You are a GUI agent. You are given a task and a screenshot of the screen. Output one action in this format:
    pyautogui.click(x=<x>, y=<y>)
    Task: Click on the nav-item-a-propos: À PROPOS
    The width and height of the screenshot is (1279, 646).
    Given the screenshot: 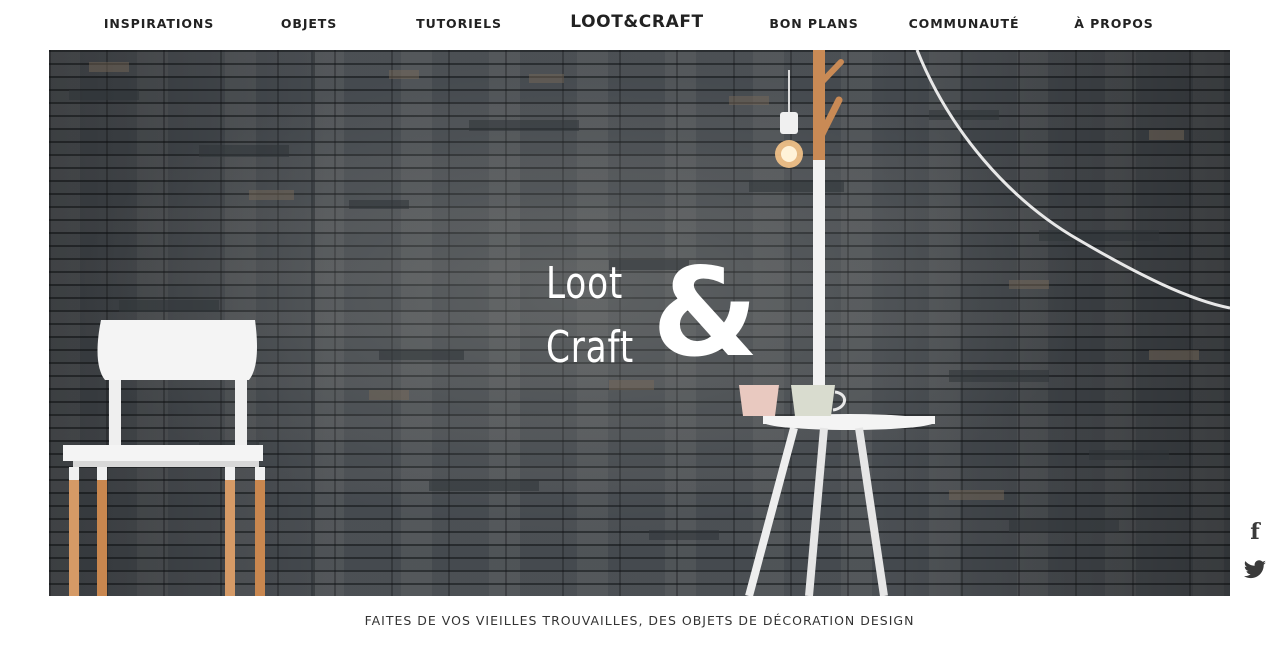 What is the action you would take?
    pyautogui.click(x=1113, y=23)
    